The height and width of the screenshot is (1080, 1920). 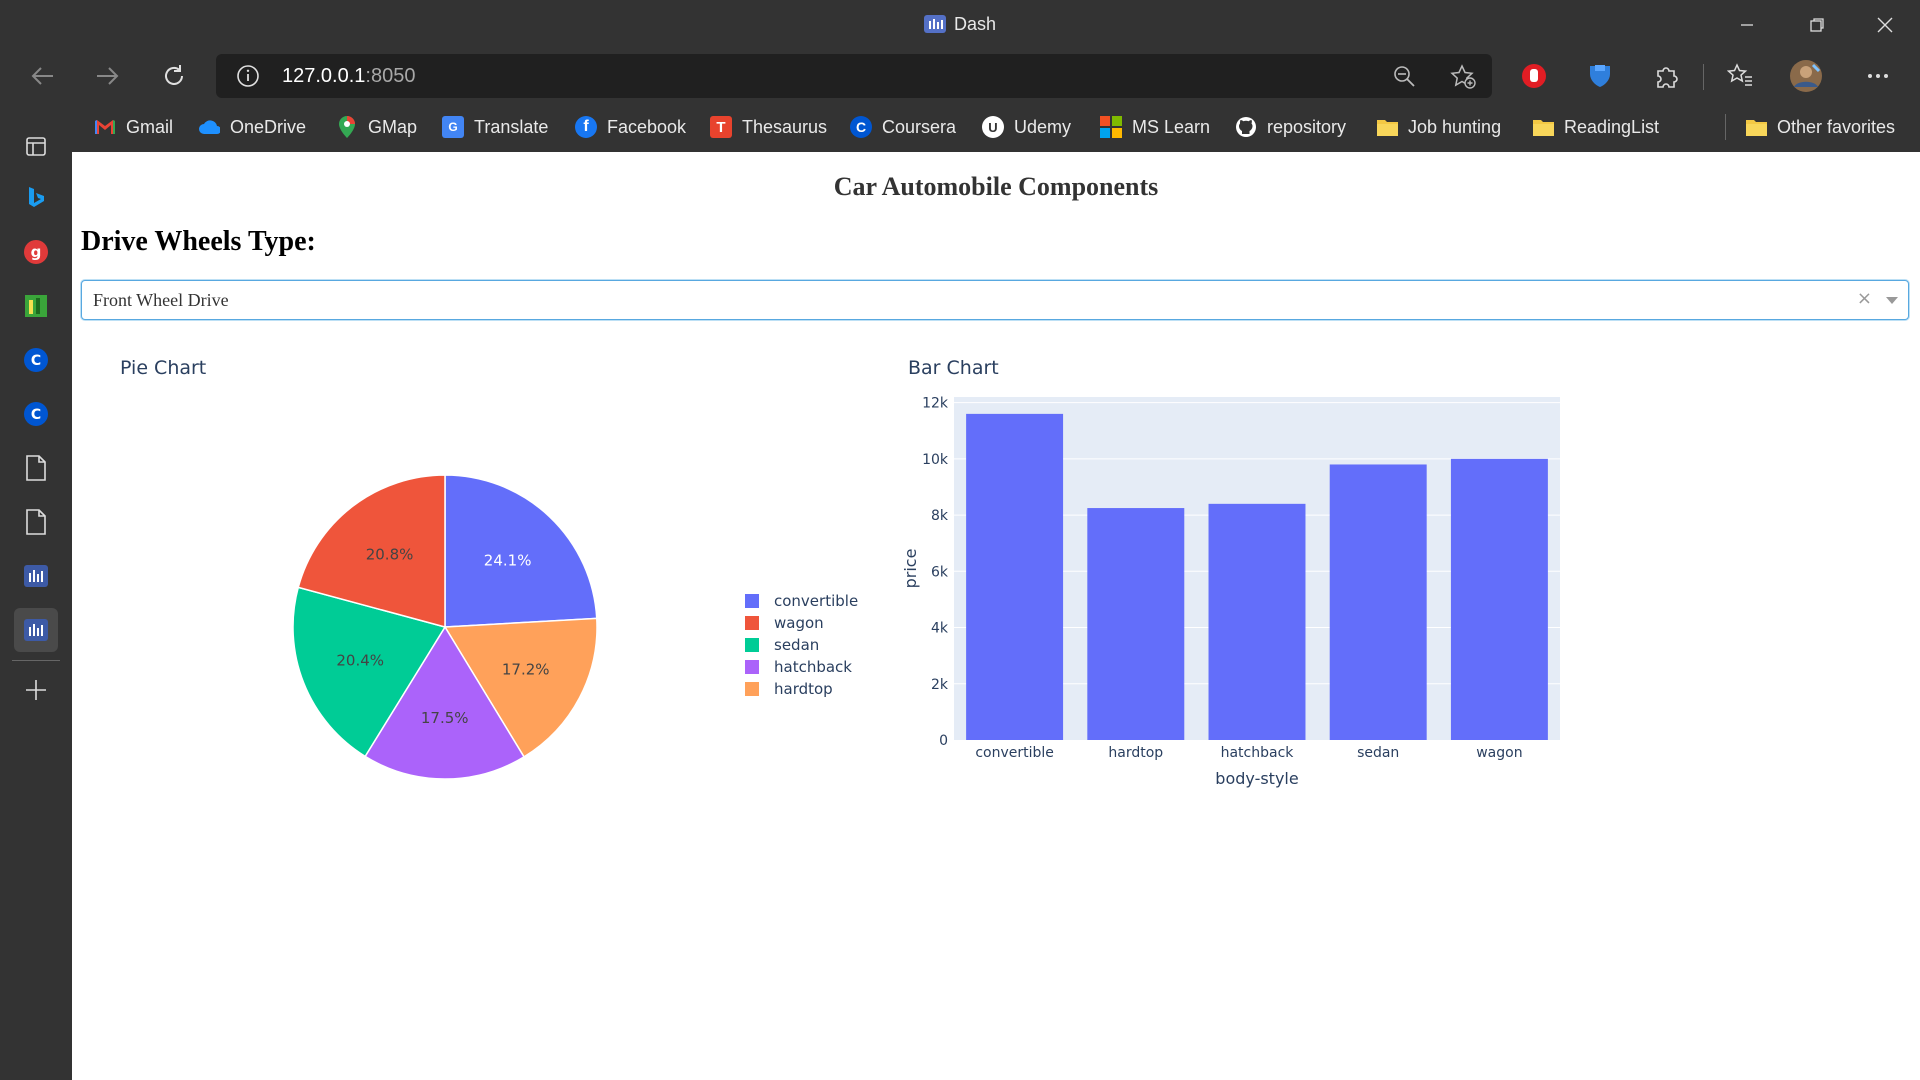 What do you see at coordinates (1820, 127) in the screenshot?
I see `bookmark-folder-other-favorites: Other favorites` at bounding box center [1820, 127].